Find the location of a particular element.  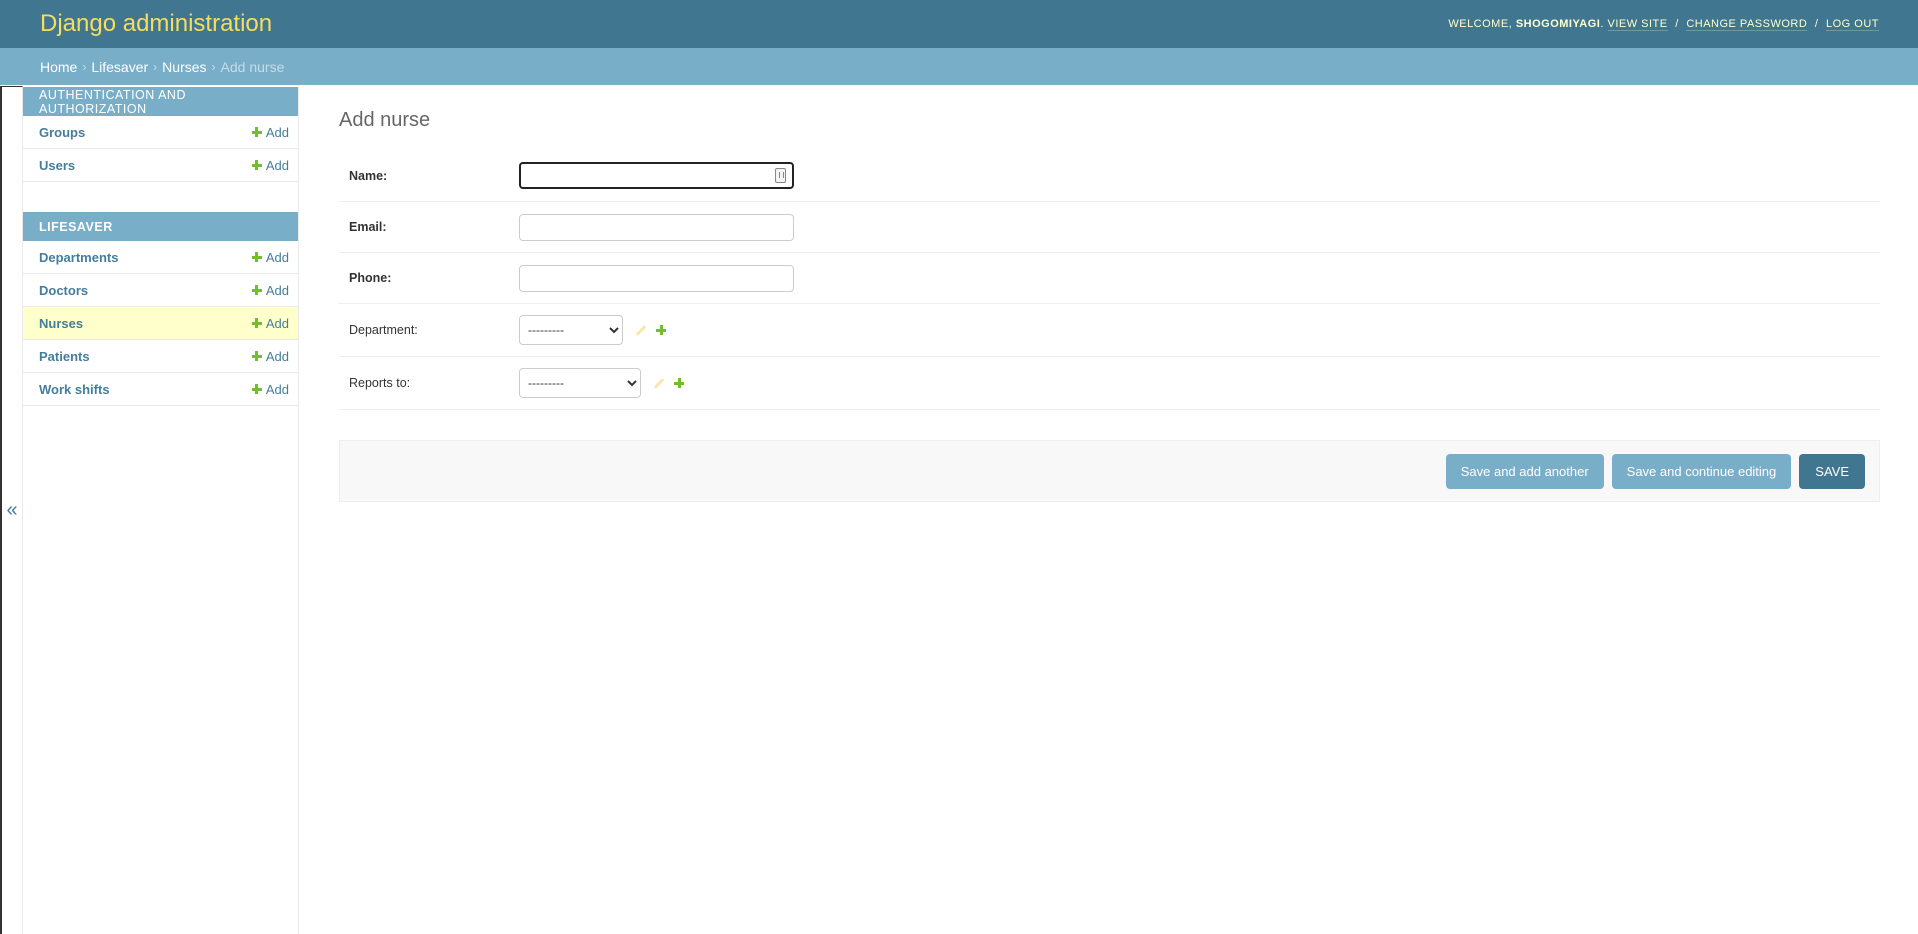

model-link: Patients is located at coordinates (64, 356).